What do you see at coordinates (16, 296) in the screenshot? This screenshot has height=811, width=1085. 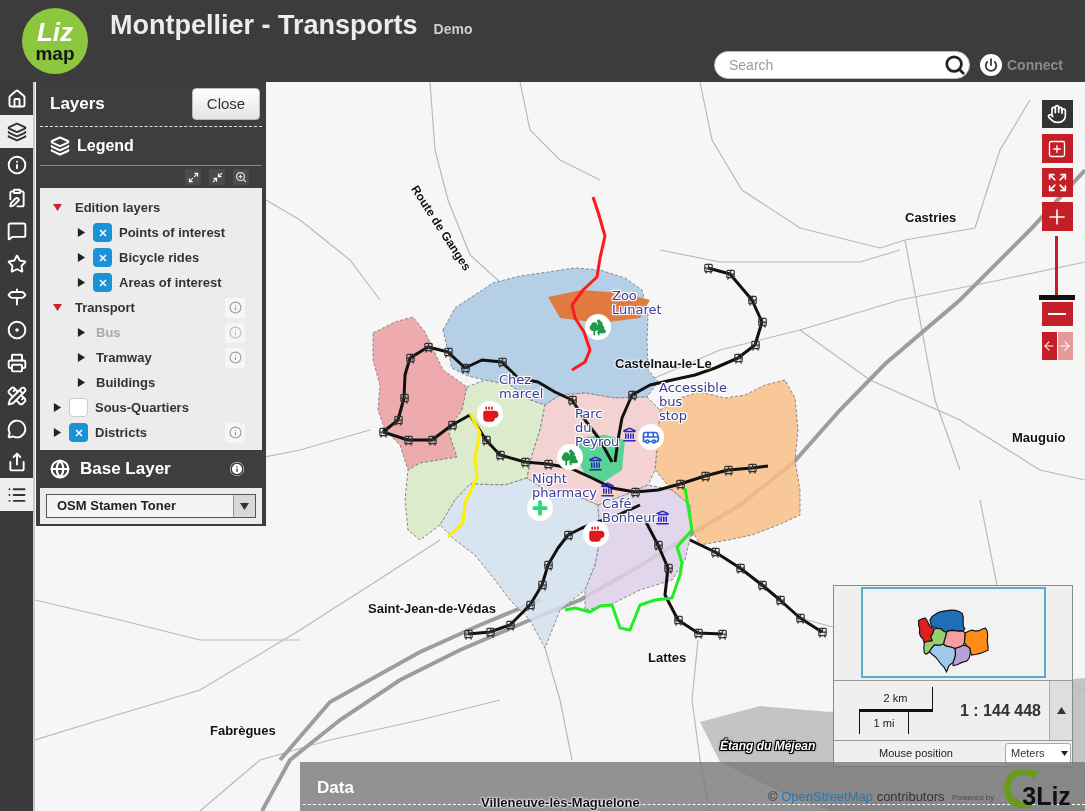 I see `signpost-icon` at bounding box center [16, 296].